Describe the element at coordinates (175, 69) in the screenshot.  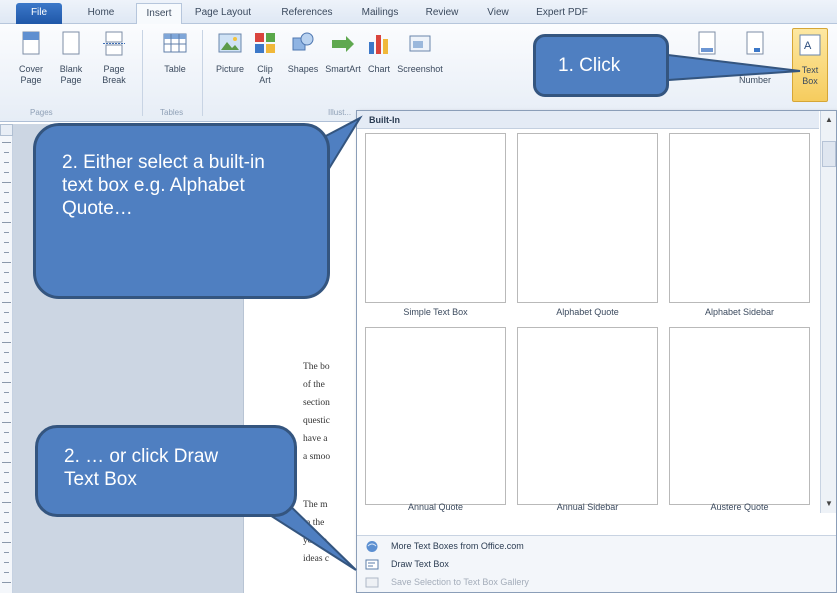
I see `table-label: Table` at that location.